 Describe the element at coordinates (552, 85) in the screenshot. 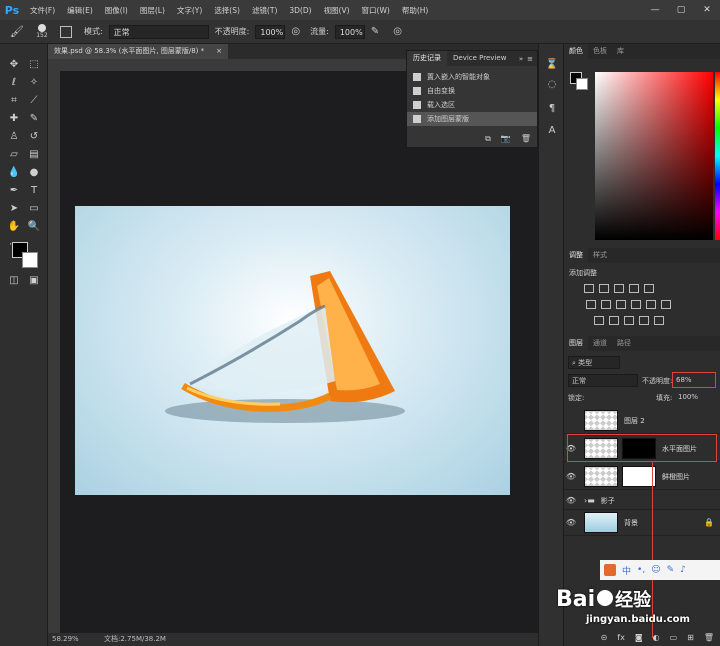

I see `device-preview-icon: ◌` at that location.